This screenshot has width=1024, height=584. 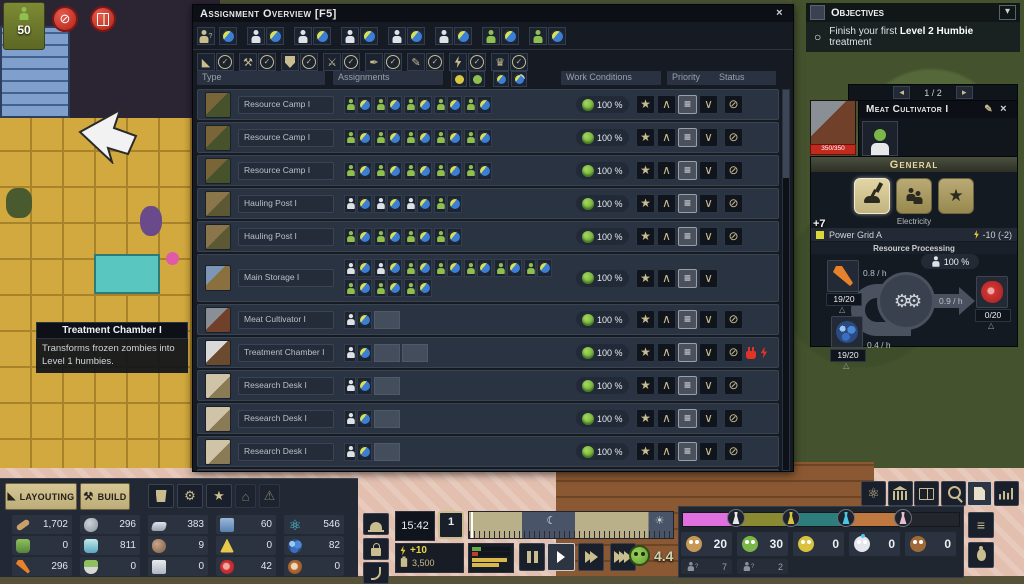 I want to click on flask-pink, so click(x=903, y=518).